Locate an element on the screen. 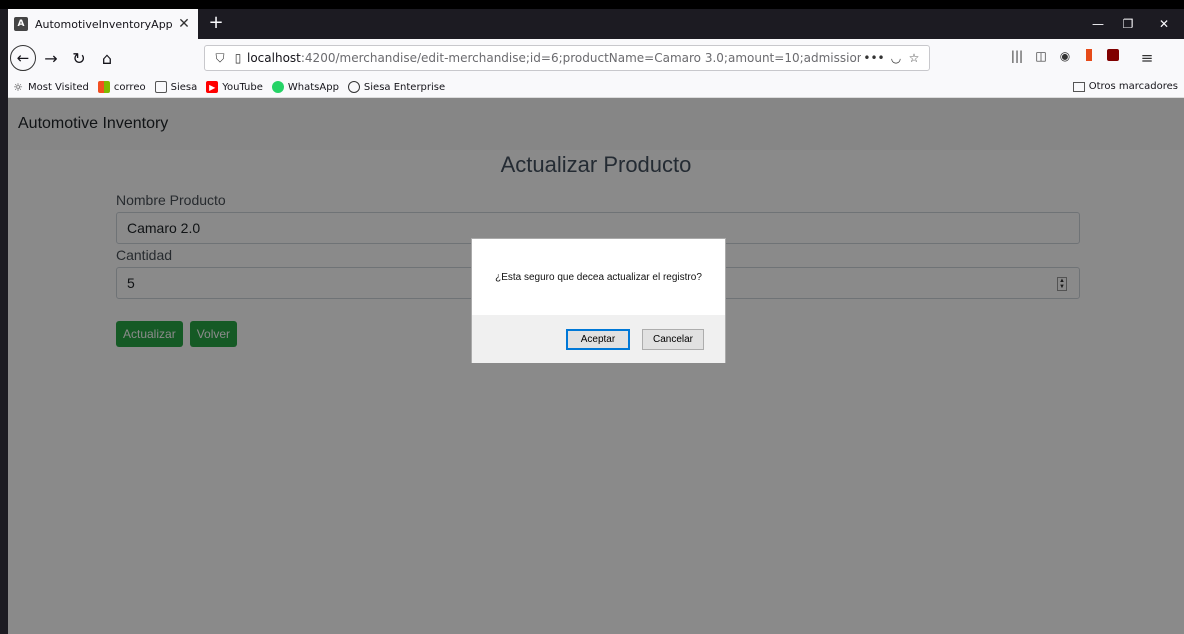 This screenshot has height=634, width=1184. extension-icon is located at coordinates (1089, 58).